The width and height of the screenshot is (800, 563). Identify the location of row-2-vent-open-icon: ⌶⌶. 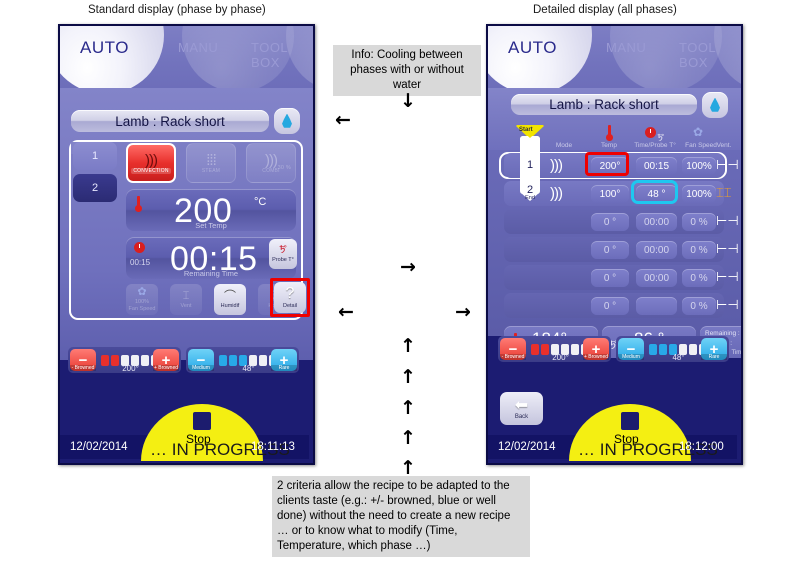
(724, 193).